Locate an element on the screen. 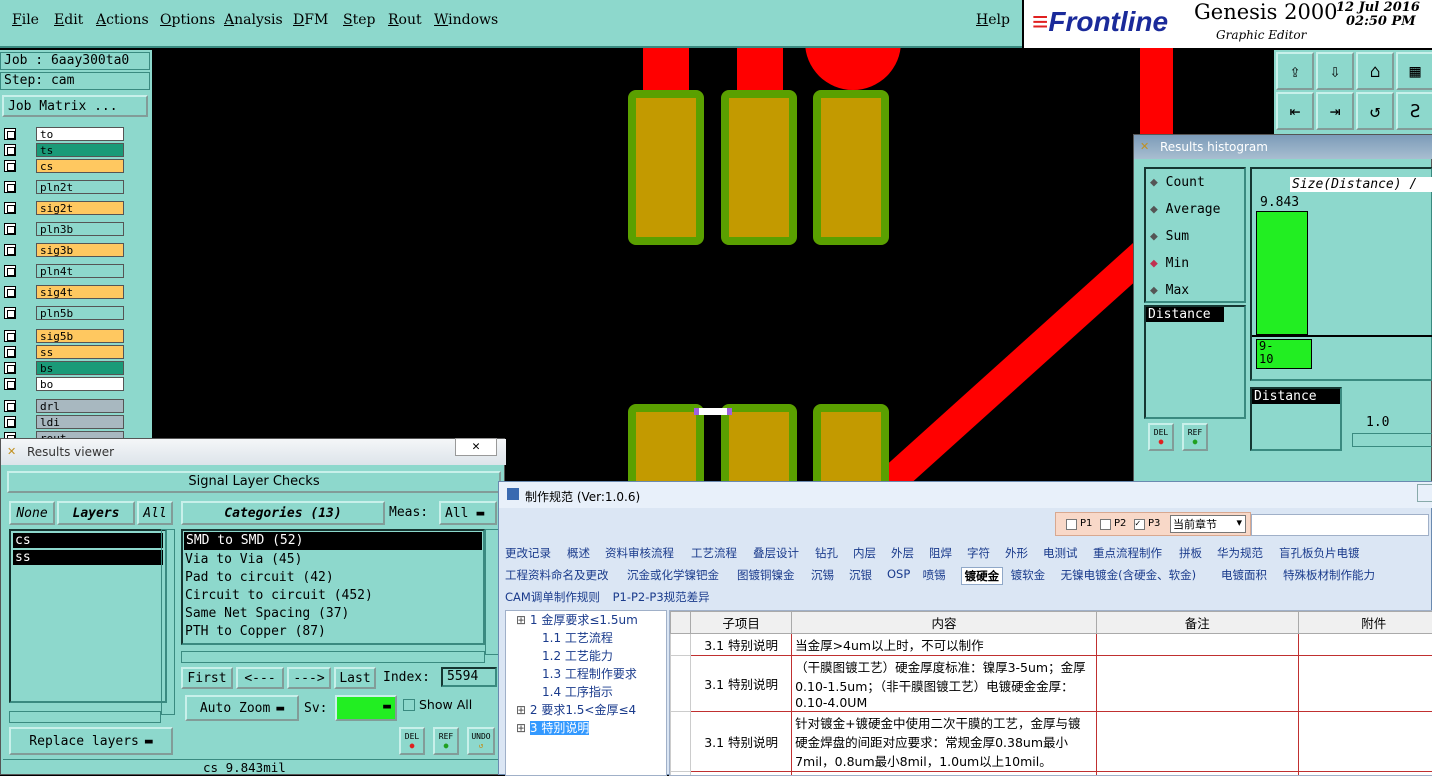 This screenshot has height=776, width=1432. layer-name: to is located at coordinates (80, 134).